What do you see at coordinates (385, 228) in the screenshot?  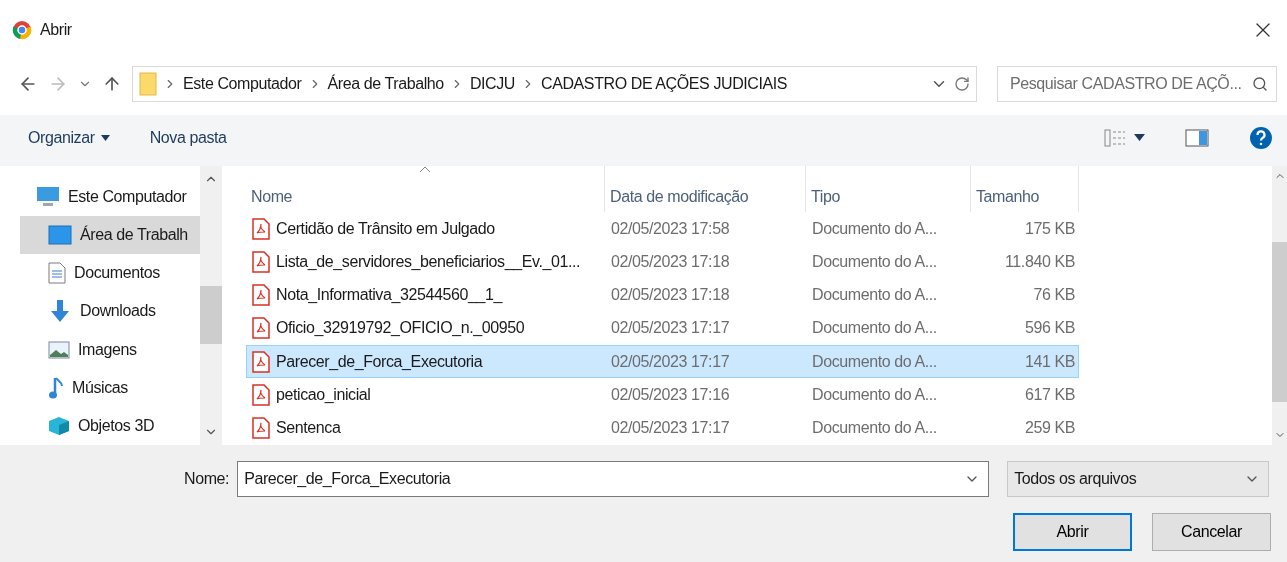 I see `file-name: Certidão de Trânsito em Julgado` at bounding box center [385, 228].